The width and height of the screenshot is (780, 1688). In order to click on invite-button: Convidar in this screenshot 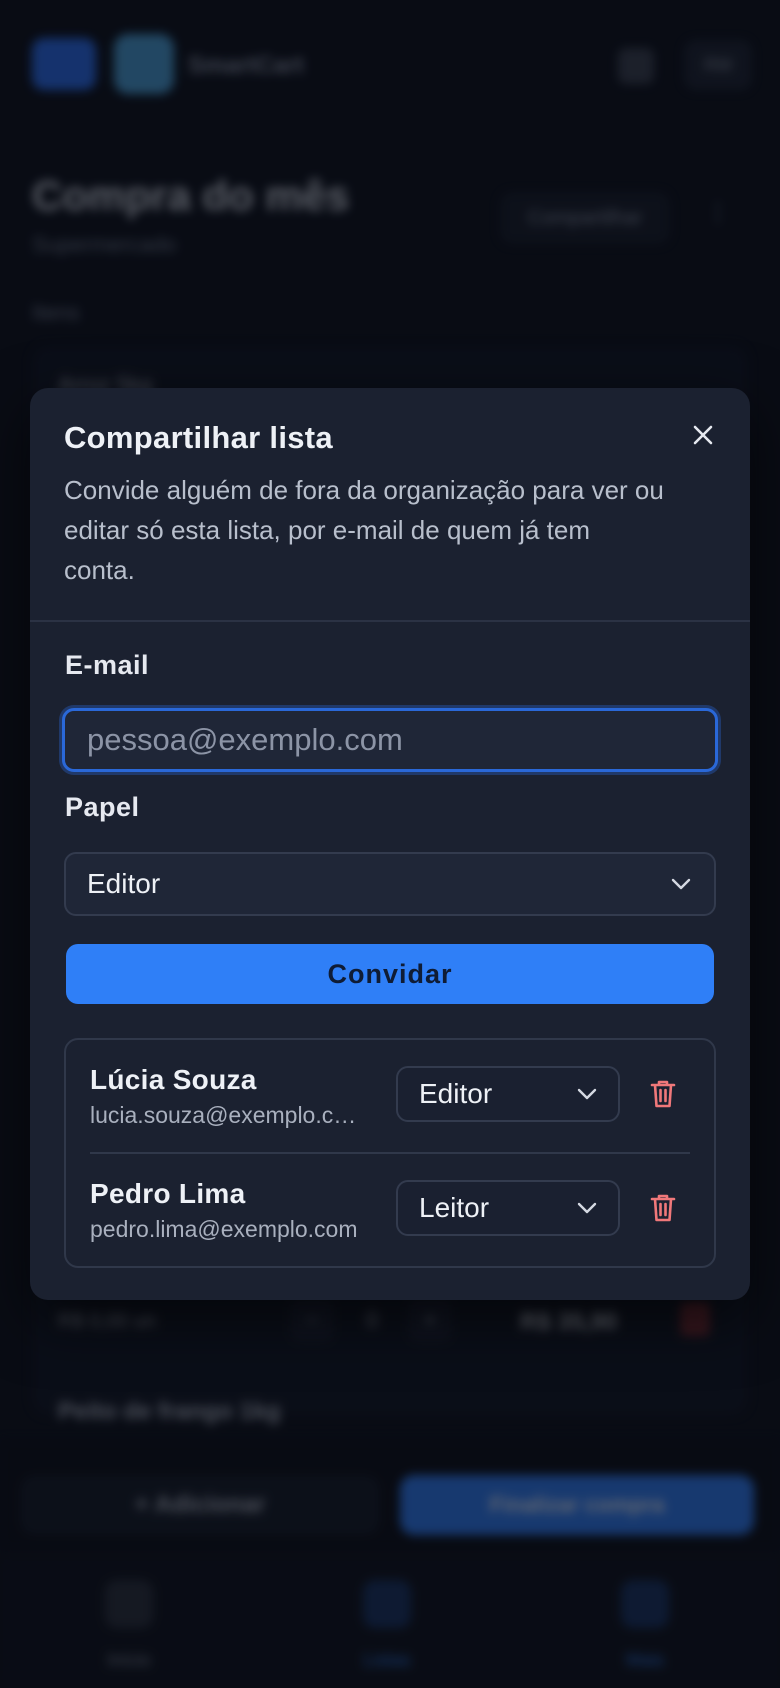, I will do `click(390, 974)`.